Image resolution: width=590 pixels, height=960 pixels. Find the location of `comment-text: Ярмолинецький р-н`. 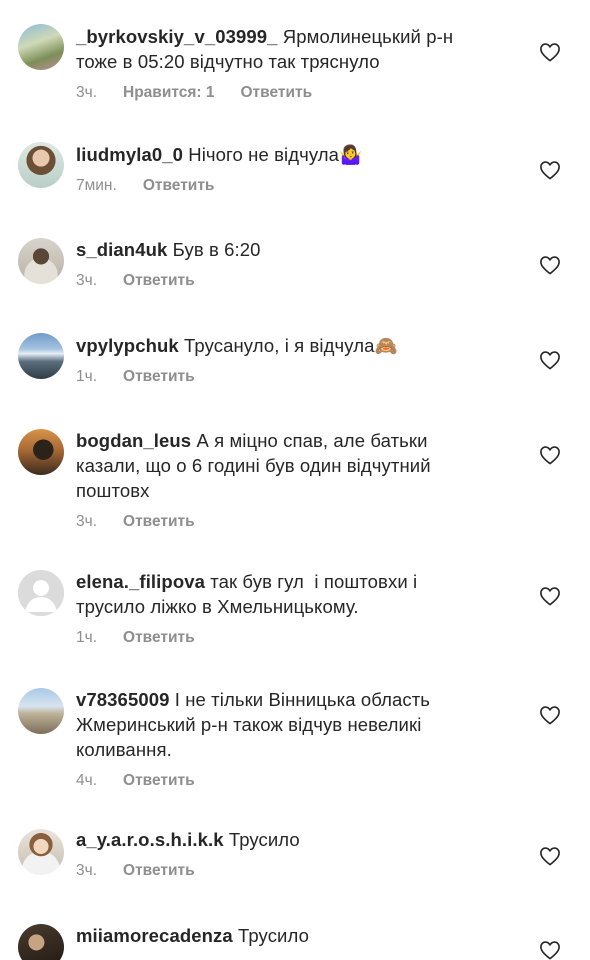

comment-text: Ярмолинецький р-н is located at coordinates (365, 36).